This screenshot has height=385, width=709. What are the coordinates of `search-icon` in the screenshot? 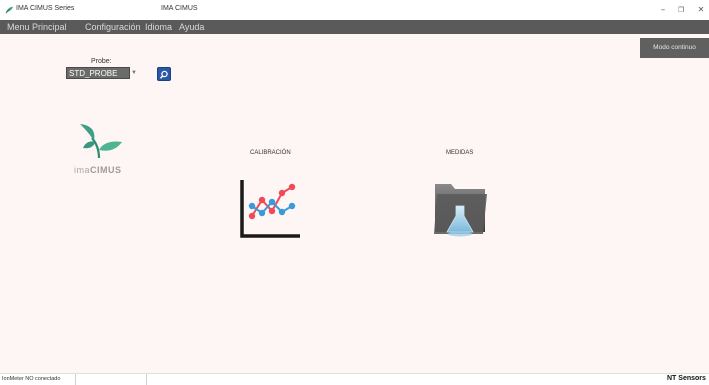 It's located at (163, 74).